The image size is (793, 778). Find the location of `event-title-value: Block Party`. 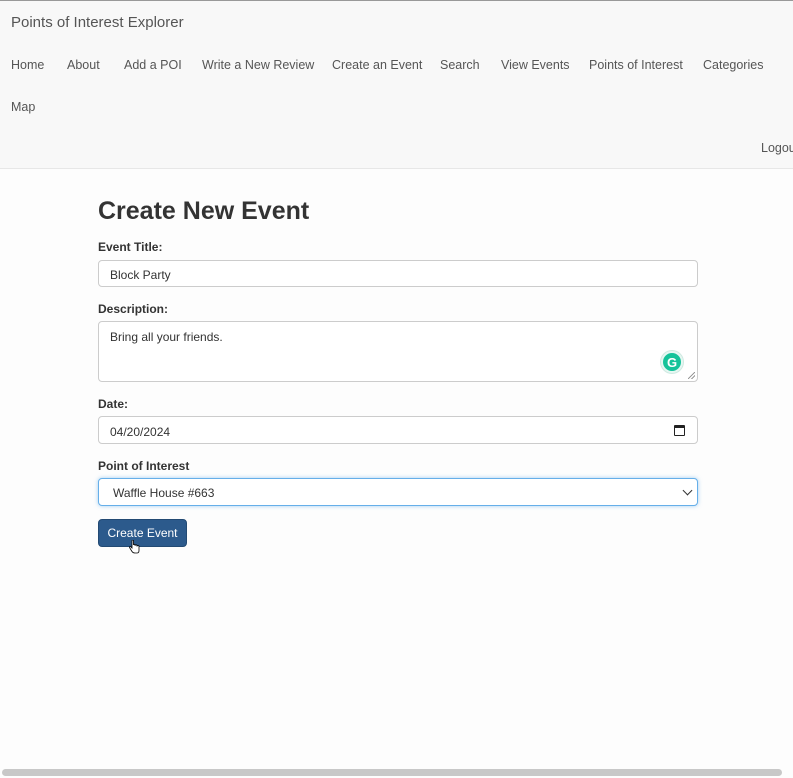

event-title-value: Block Party is located at coordinates (140, 275).